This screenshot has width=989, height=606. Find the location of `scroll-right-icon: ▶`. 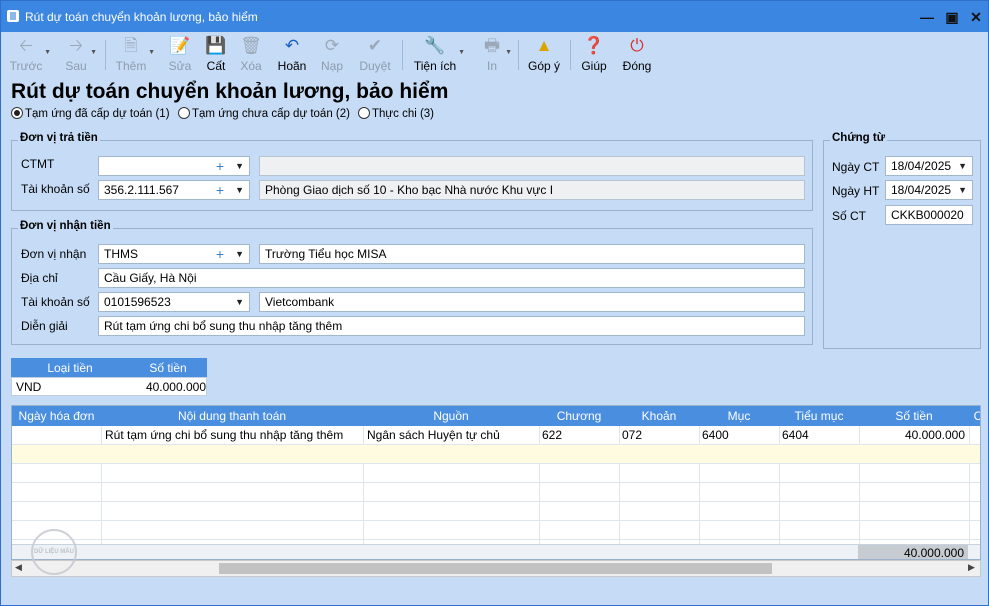

scroll-right-icon: ▶ is located at coordinates (971, 567).